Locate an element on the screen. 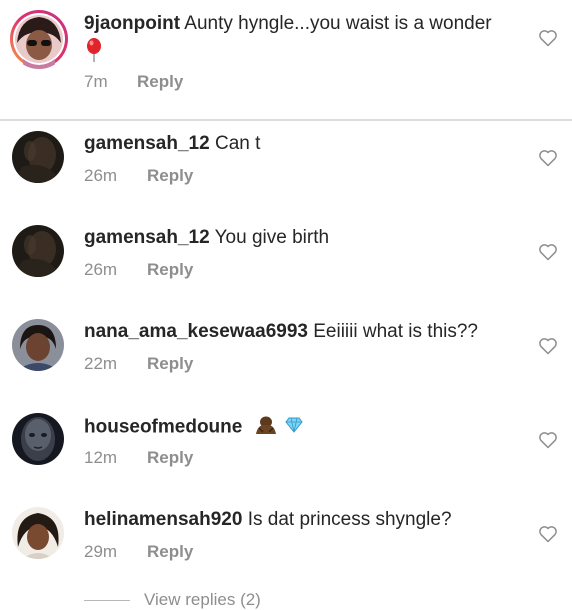 This screenshot has width=572, height=610. view-replies-line is located at coordinates (107, 600).